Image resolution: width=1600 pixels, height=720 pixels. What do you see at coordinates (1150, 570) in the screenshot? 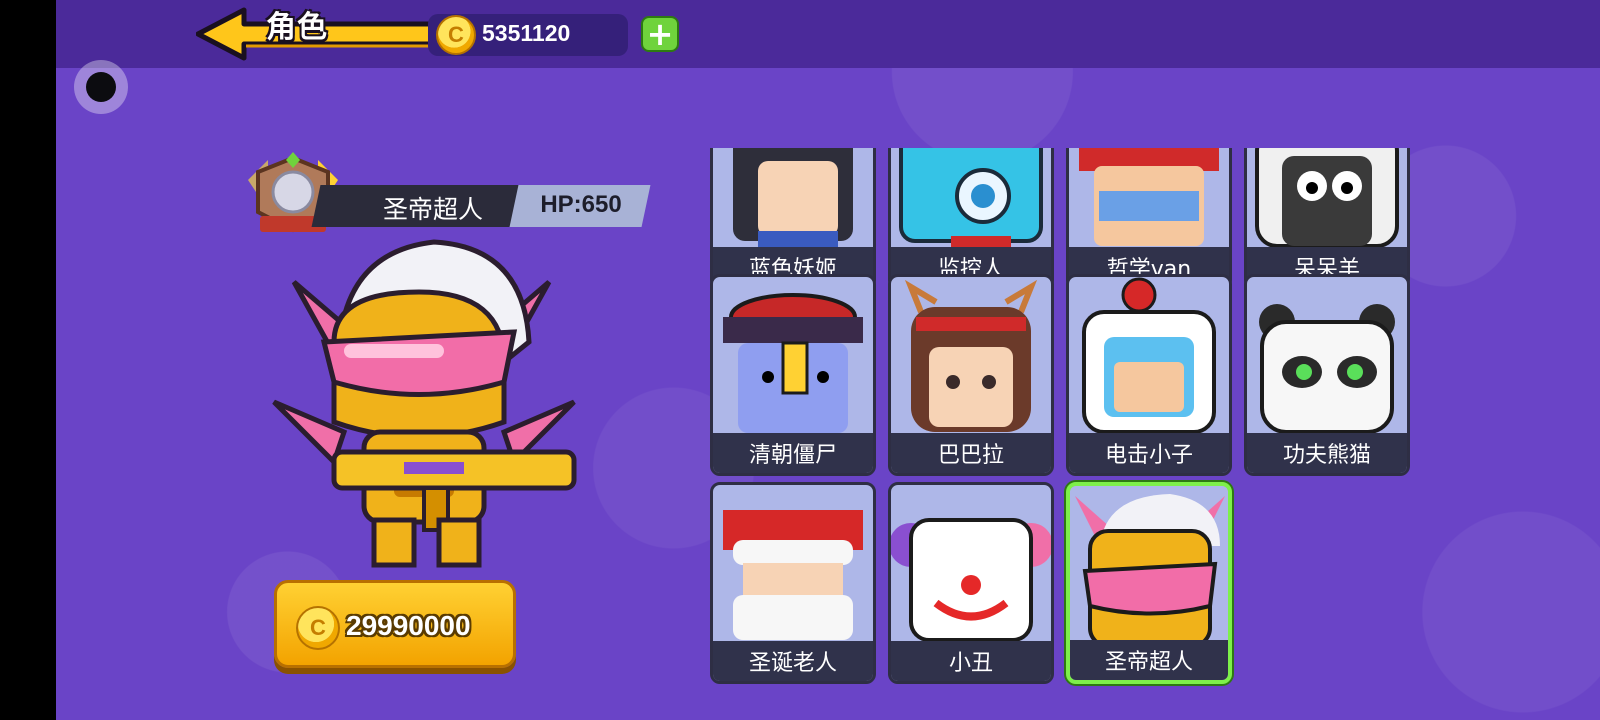
I see `holy-superman-portrait-image` at bounding box center [1150, 570].